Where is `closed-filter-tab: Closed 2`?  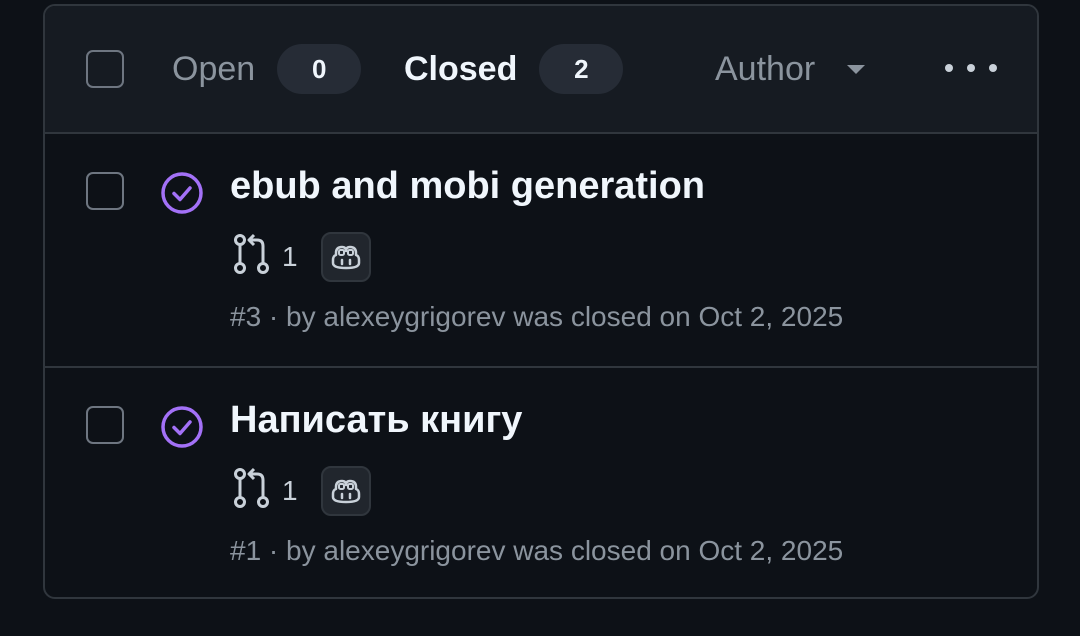 closed-filter-tab: Closed 2 is located at coordinates (514, 69).